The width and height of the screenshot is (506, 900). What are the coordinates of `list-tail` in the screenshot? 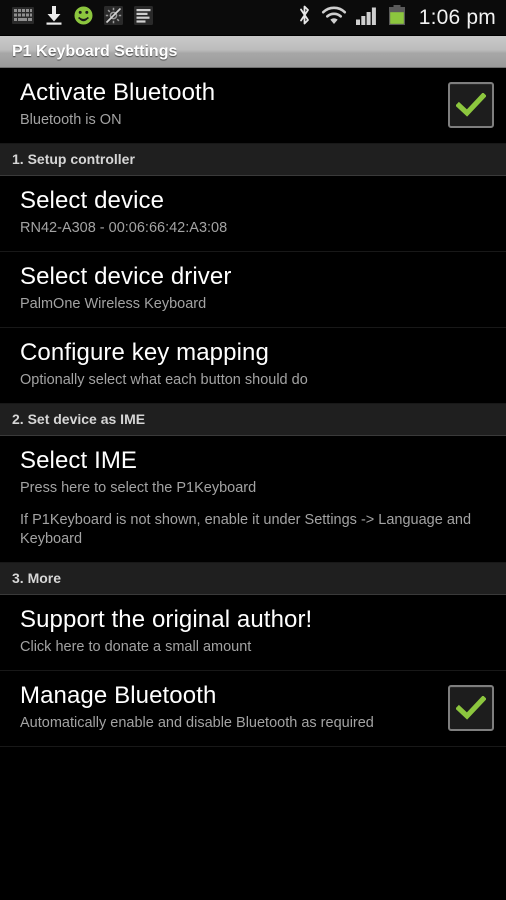 It's located at (253, 757).